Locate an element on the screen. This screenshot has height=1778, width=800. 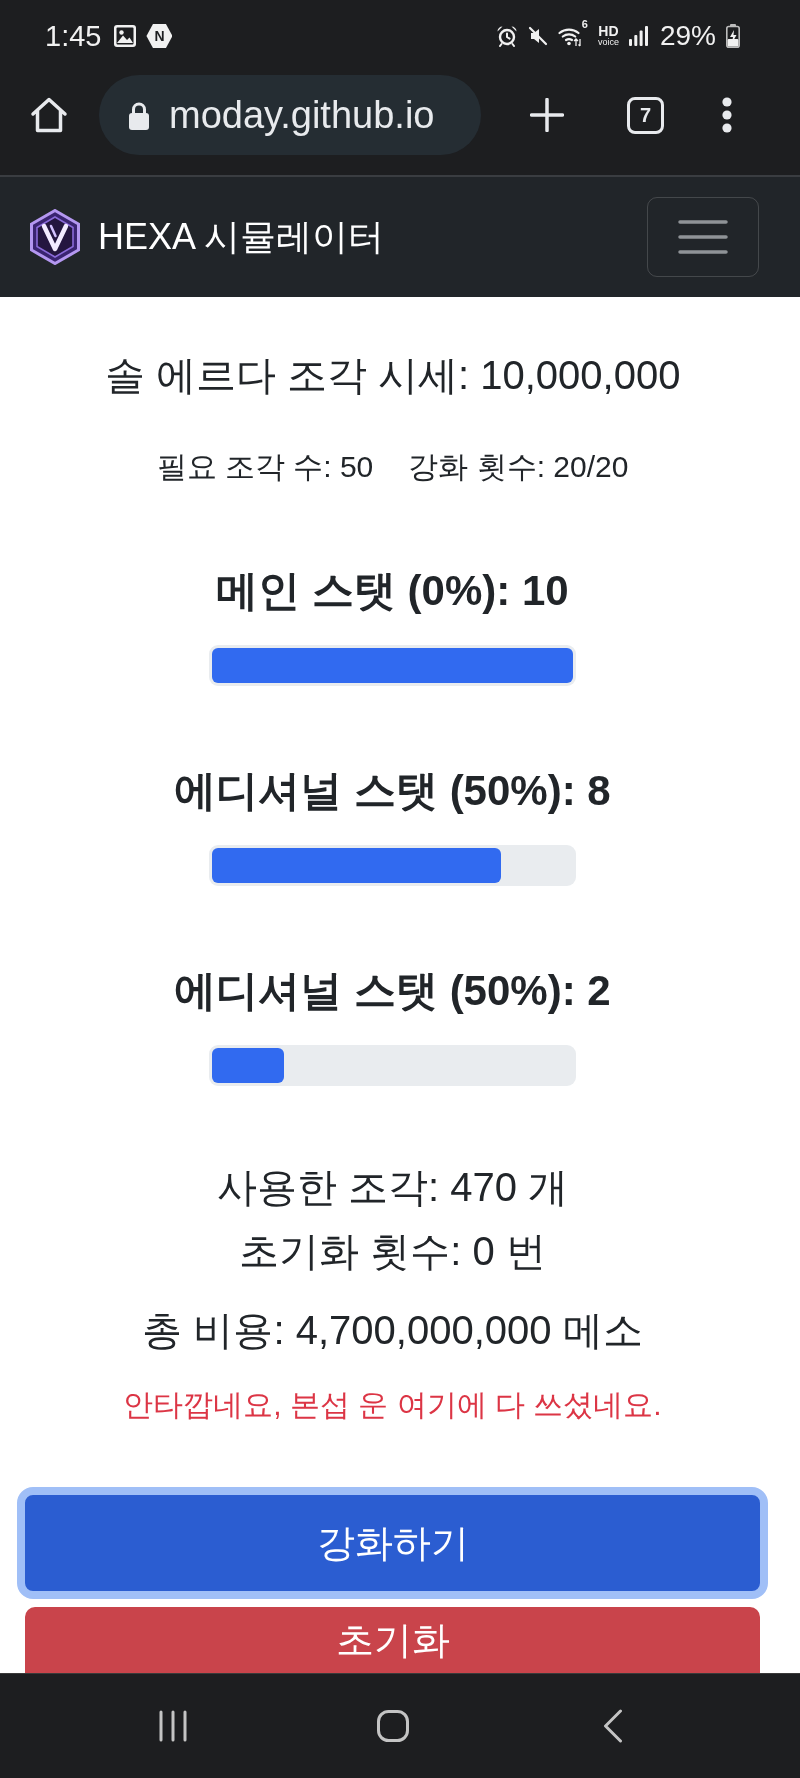
recent-apps-icon is located at coordinates (173, 1726).